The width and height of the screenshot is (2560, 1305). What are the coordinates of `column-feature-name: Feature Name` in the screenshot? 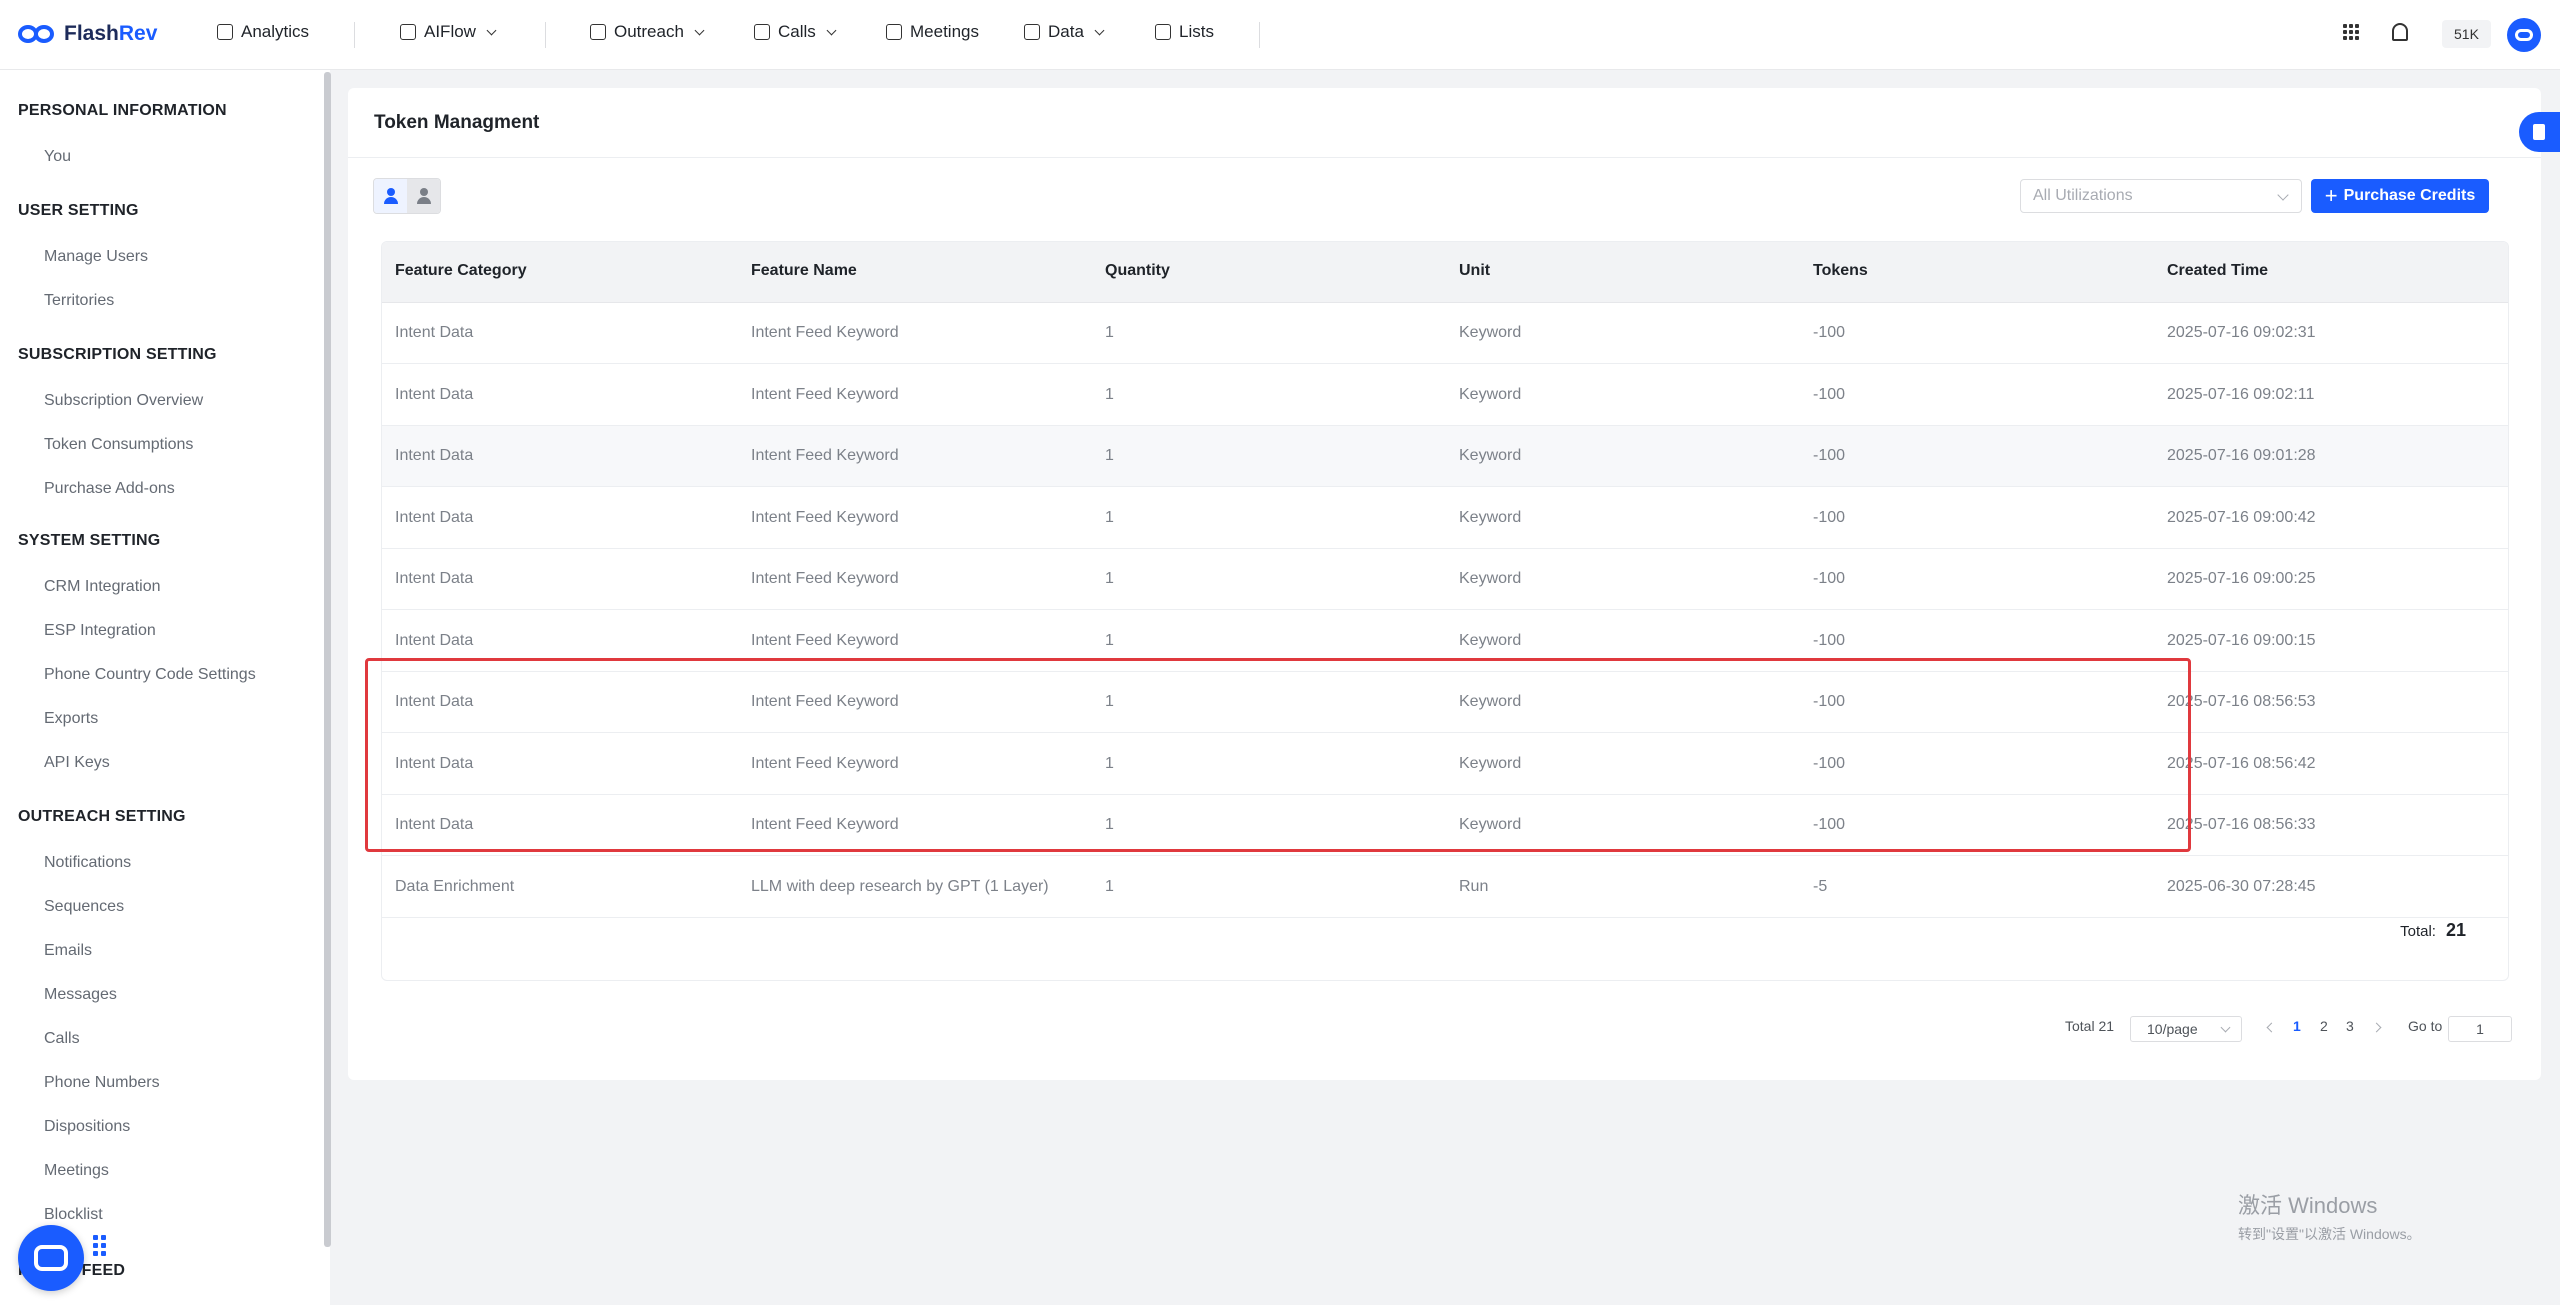 It's located at (804, 271).